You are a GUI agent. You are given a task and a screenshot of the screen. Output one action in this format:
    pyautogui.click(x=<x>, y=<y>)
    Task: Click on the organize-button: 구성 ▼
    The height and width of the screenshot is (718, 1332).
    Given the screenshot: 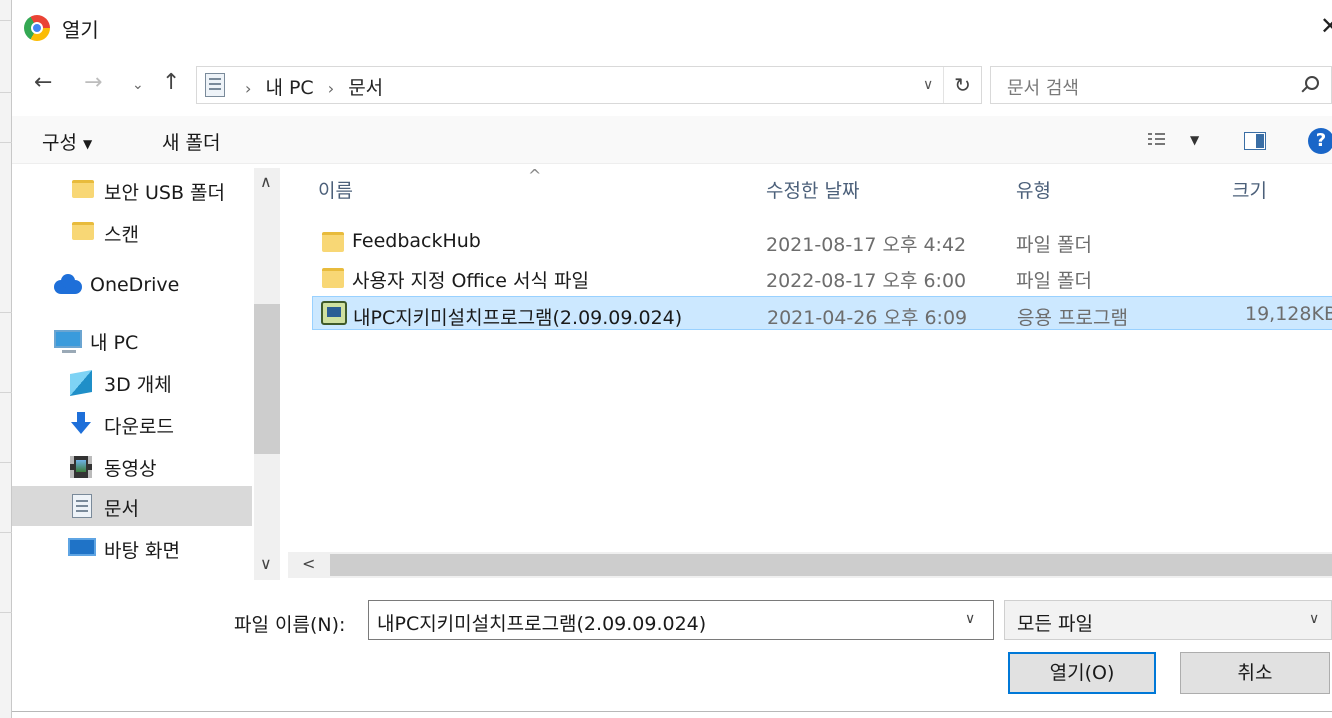 What is the action you would take?
    pyautogui.click(x=67, y=141)
    